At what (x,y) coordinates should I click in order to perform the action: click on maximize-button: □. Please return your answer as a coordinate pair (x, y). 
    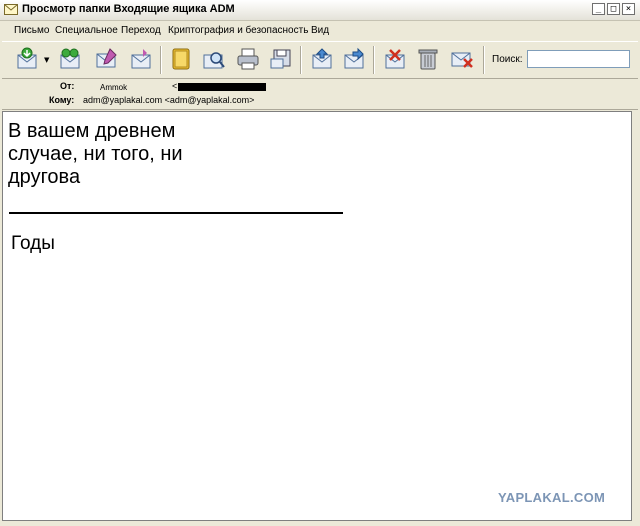
    Looking at the image, I should click on (613, 9).